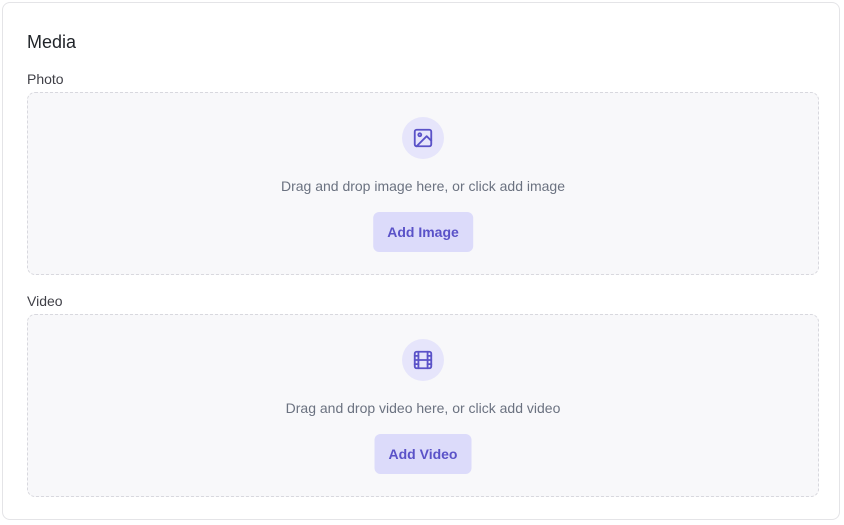 The image size is (844, 525). What do you see at coordinates (52, 42) in the screenshot?
I see `section-title: Media` at bounding box center [52, 42].